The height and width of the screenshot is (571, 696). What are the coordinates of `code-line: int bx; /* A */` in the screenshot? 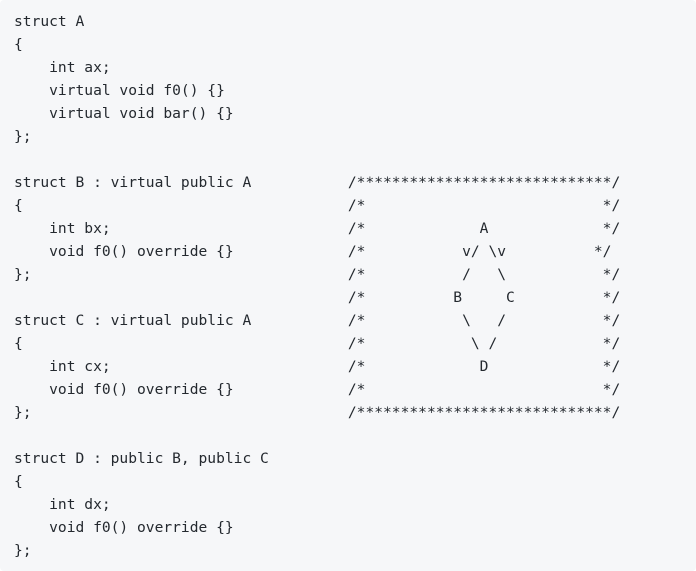 It's located at (317, 228).